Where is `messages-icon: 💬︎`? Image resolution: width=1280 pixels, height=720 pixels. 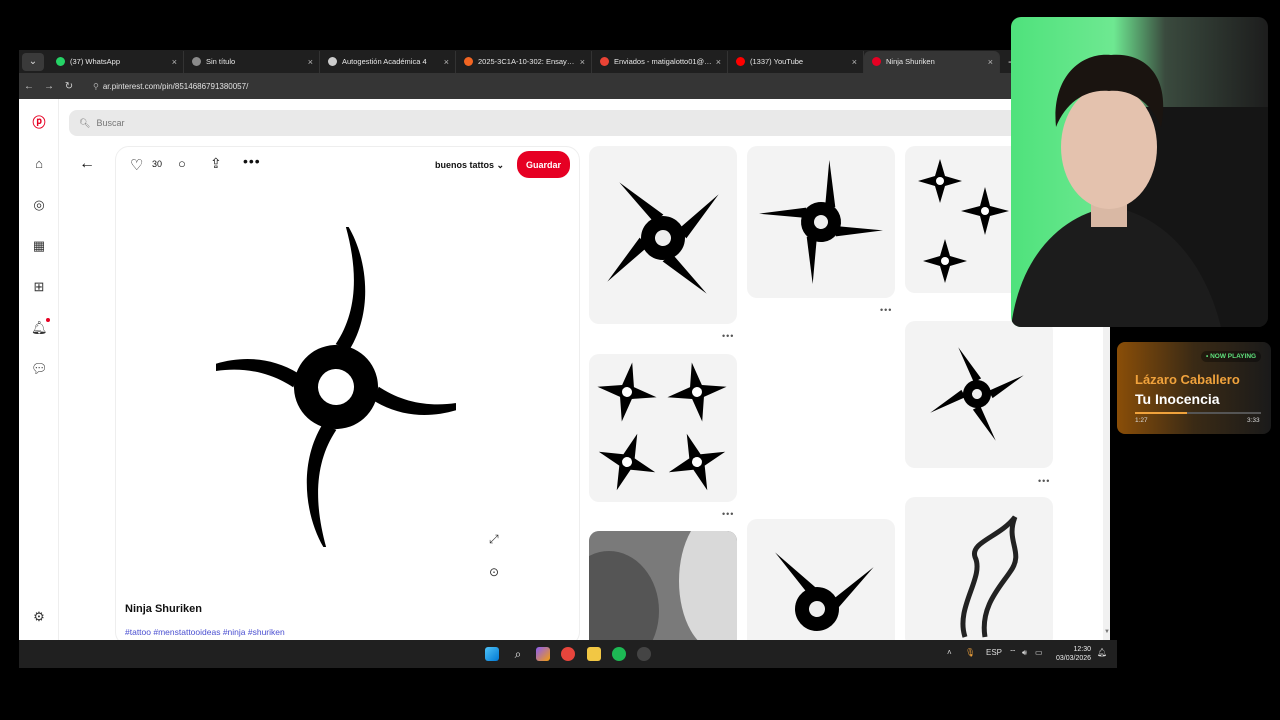 messages-icon: 💬︎ is located at coordinates (39, 369).